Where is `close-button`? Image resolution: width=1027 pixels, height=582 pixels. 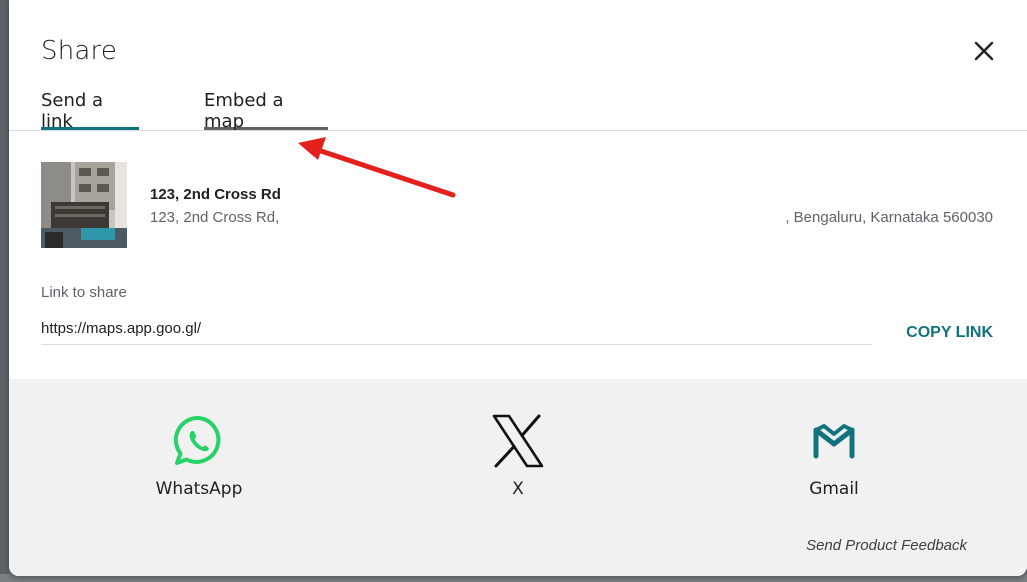 close-button is located at coordinates (984, 51).